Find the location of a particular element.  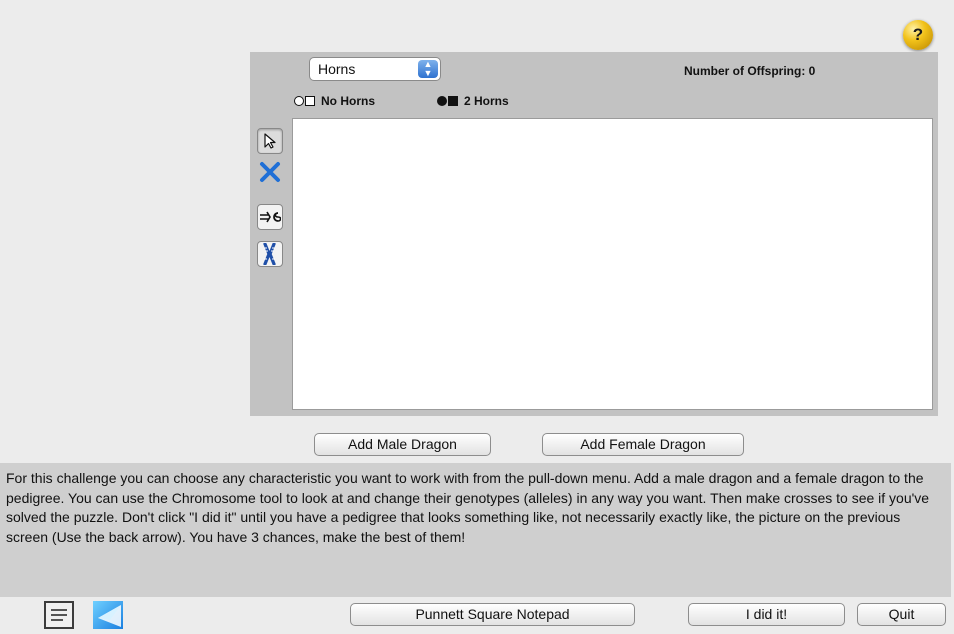

cross-breed-icon is located at coordinates (270, 217).